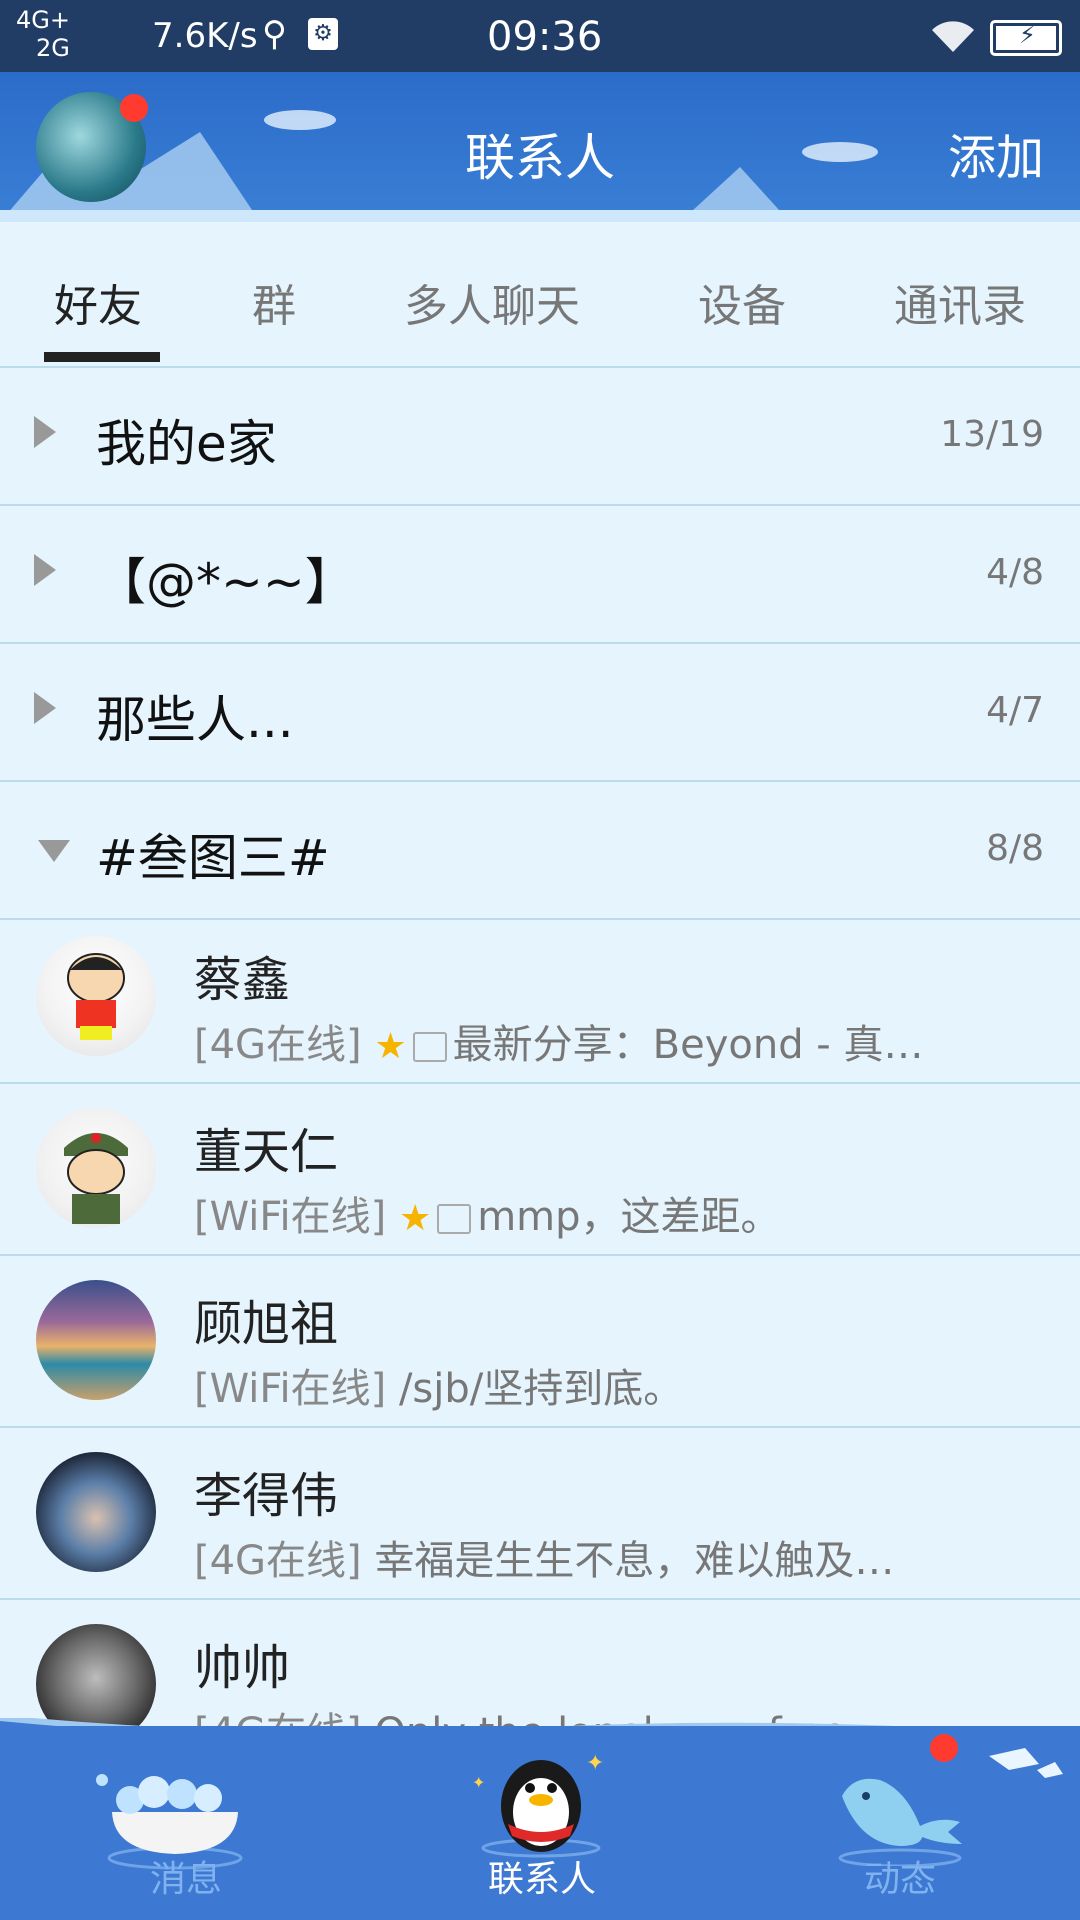  What do you see at coordinates (629, 1217) in the screenshot?
I see `latest-message: mmp，这差距。` at bounding box center [629, 1217].